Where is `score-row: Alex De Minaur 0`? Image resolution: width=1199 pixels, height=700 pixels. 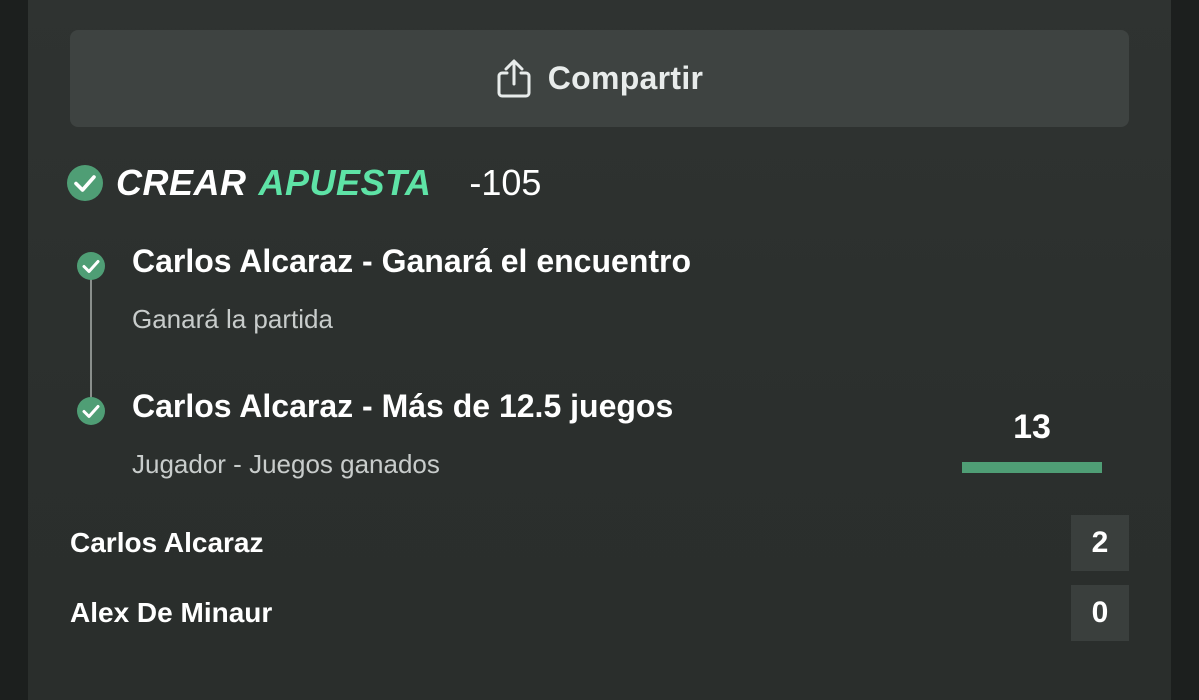
score-row: Alex De Minaur 0 is located at coordinates (599, 613).